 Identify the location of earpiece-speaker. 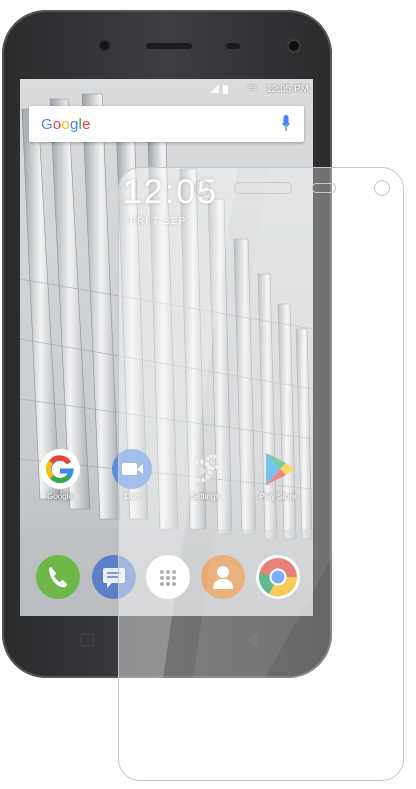
(169, 46).